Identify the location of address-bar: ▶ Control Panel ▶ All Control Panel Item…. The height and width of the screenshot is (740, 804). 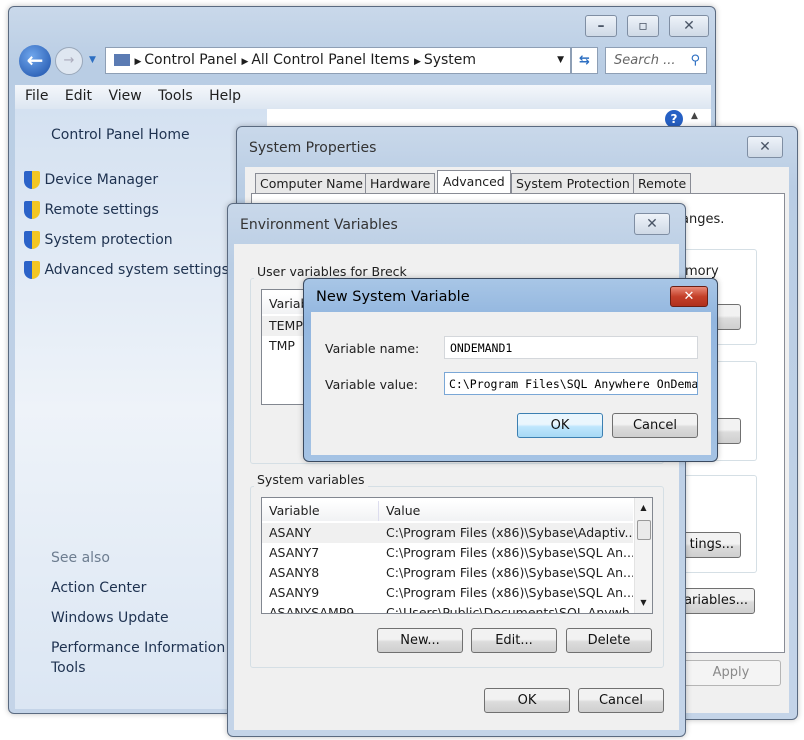
(338, 60).